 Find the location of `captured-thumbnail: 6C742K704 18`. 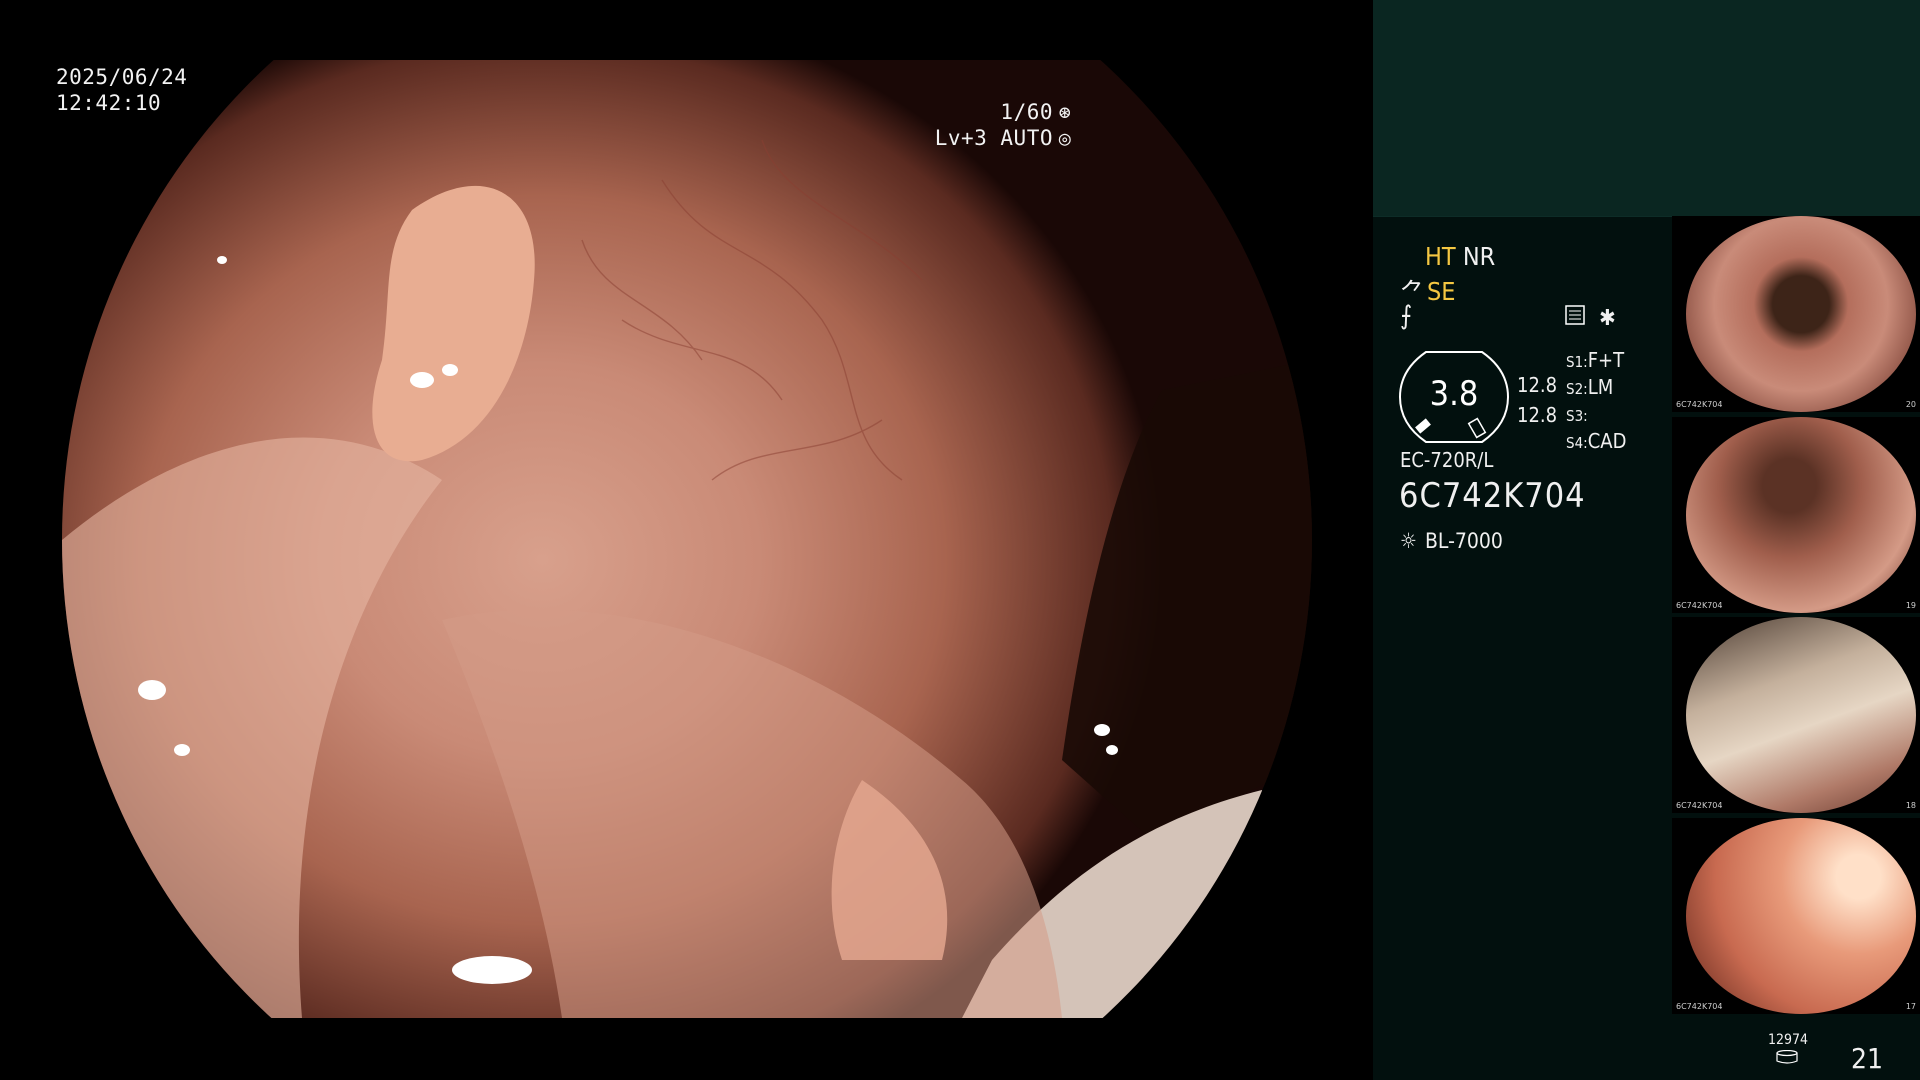

captured-thumbnail: 6C742K704 18 is located at coordinates (1796, 715).